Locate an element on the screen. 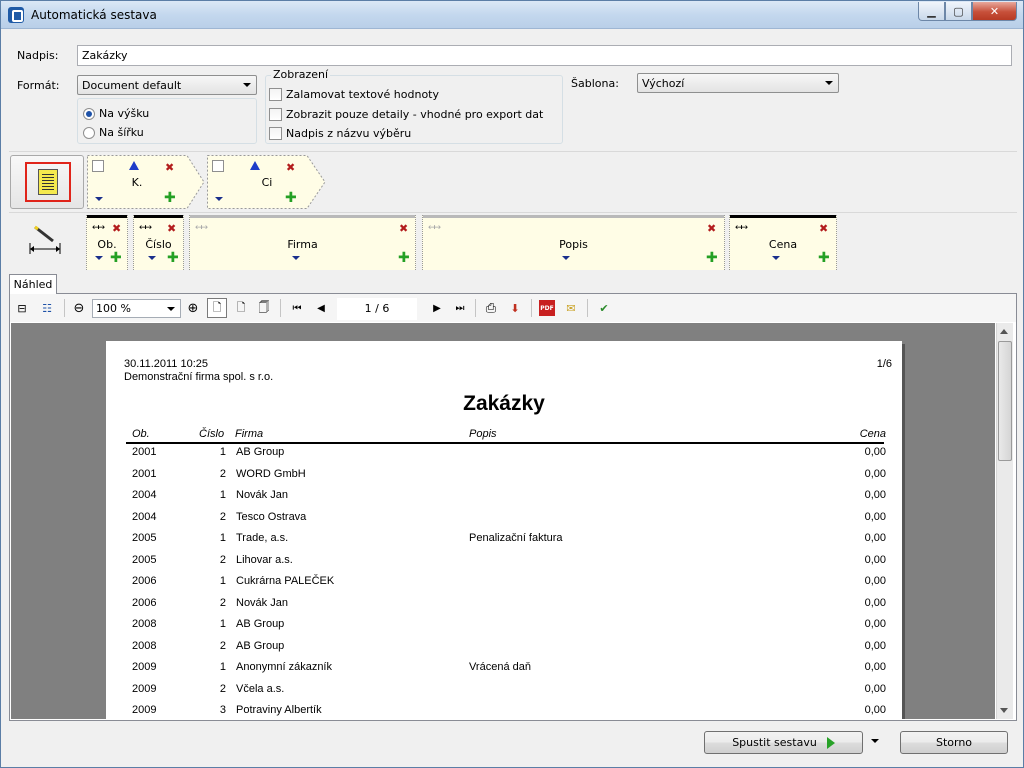 This screenshot has height=768, width=1024. two-pages-icon: 🗍 is located at coordinates (264, 308).